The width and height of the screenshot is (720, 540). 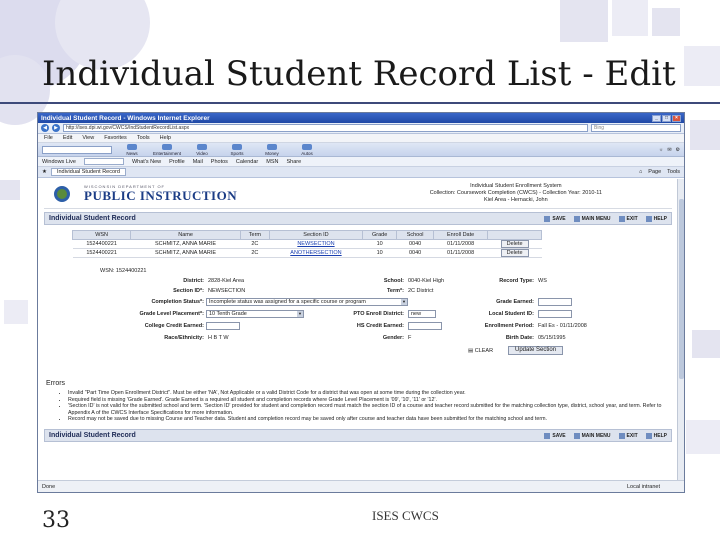 What do you see at coordinates (514, 235) in the screenshot?
I see `col-action` at bounding box center [514, 235].